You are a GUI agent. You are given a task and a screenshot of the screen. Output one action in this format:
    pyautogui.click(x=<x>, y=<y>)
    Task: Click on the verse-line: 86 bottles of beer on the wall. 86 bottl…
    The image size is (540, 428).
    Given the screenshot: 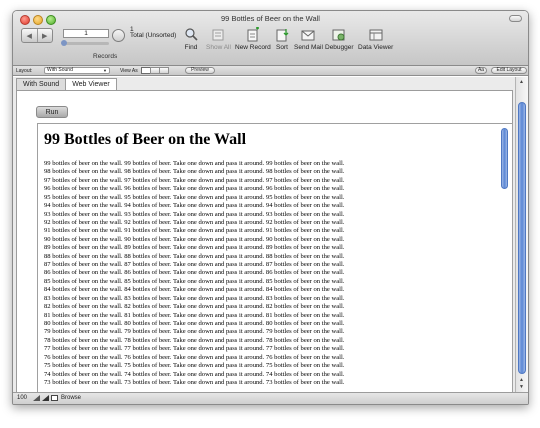 What is the action you would take?
    pyautogui.click(x=194, y=273)
    